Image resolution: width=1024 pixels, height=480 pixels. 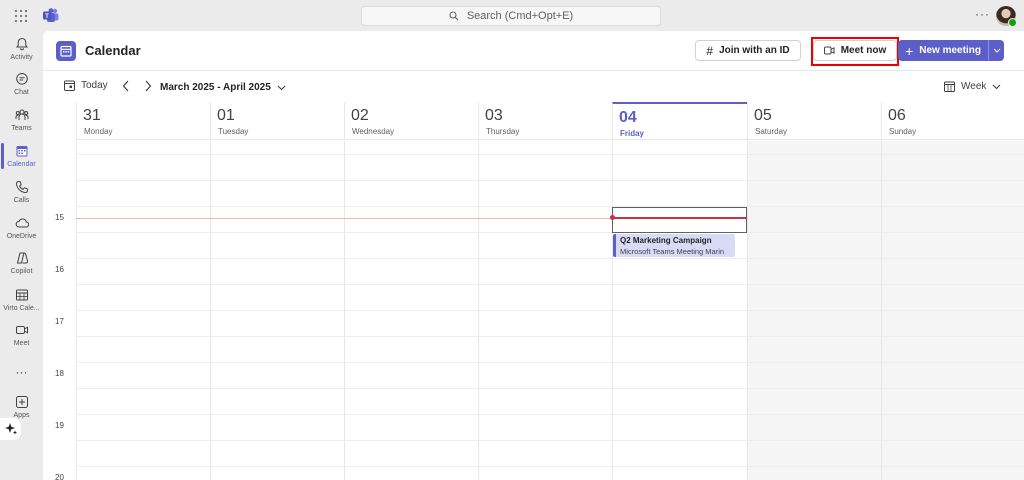 I want to click on chevron-down-icon, so click(x=996, y=50).